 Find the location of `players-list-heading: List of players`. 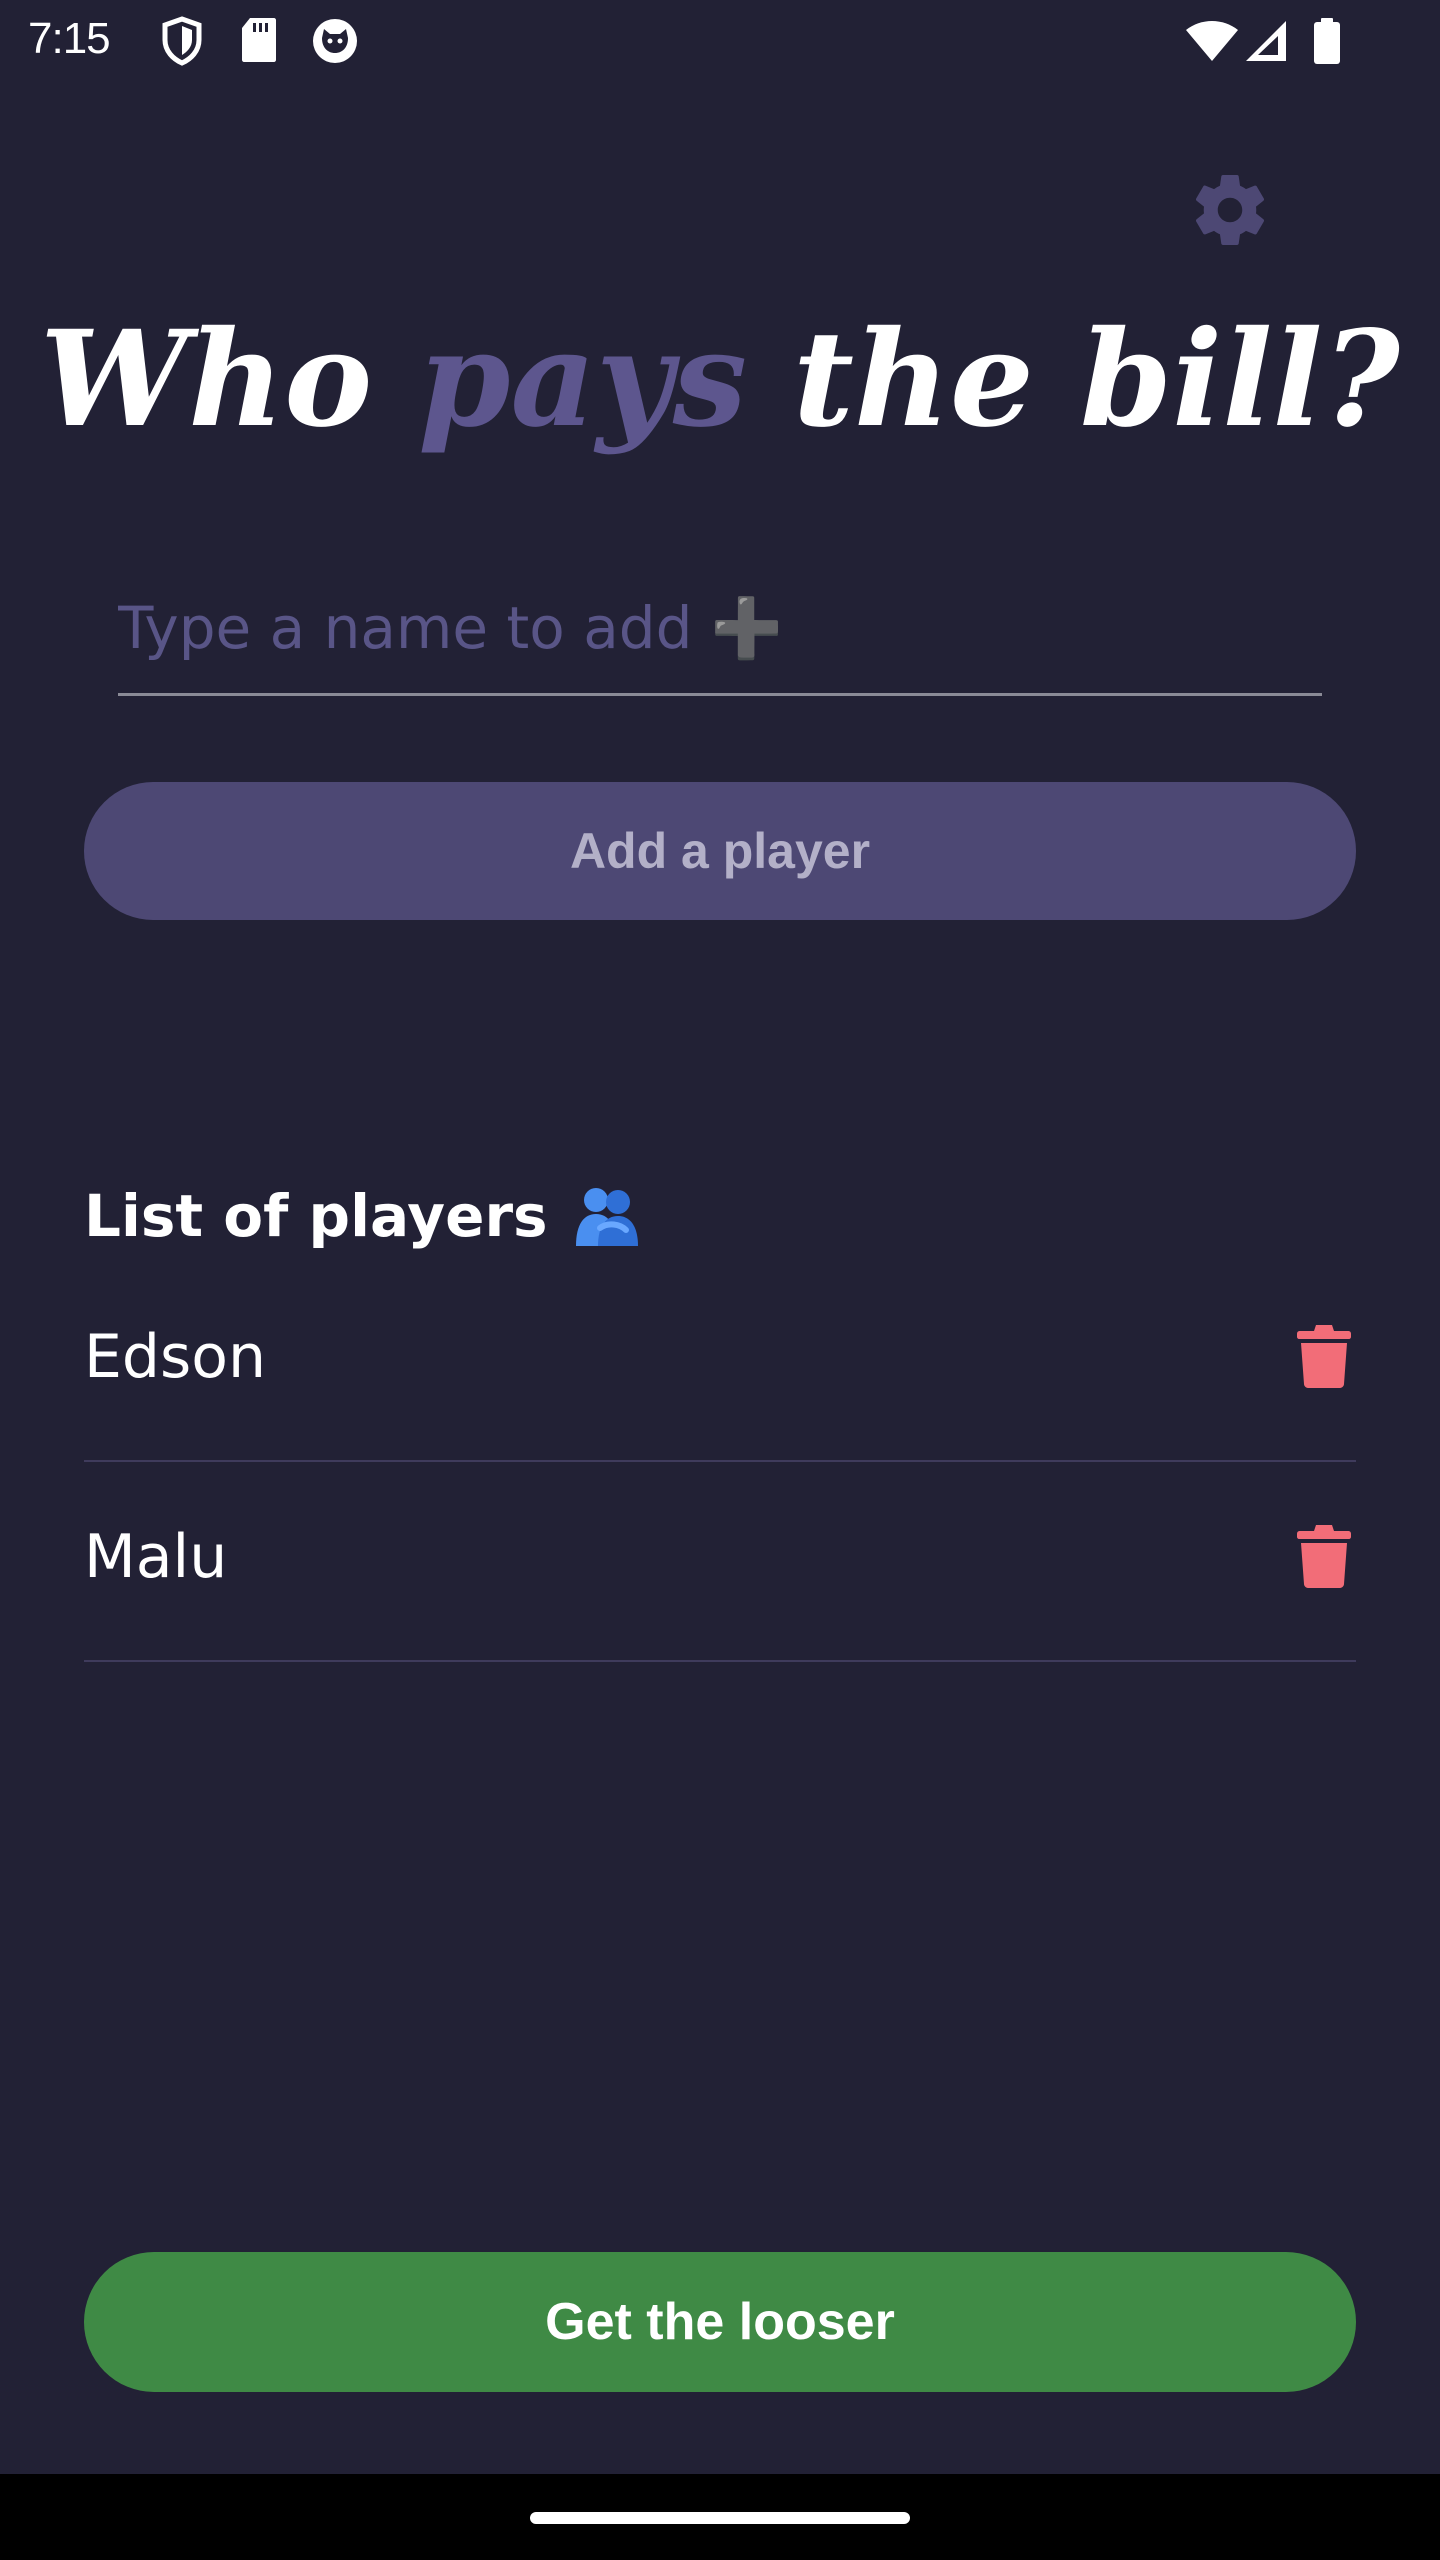

players-list-heading: List of players is located at coordinates (363, 1216).